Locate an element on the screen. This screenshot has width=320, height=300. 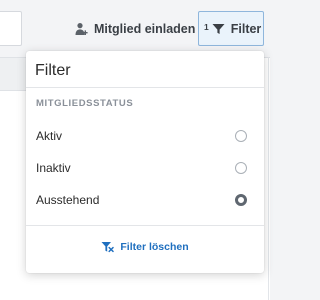
status-option-aktiv: Aktiv is located at coordinates (145, 136).